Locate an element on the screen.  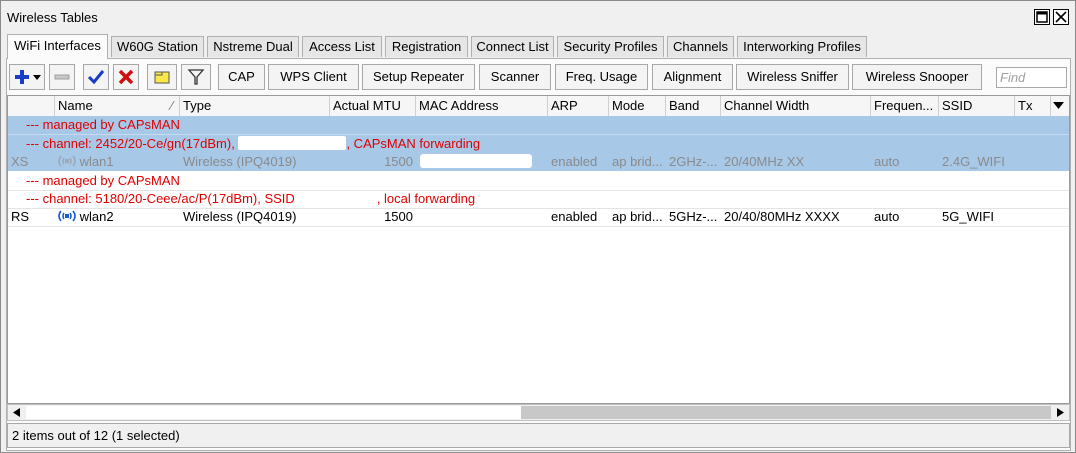
column-mac-address: MAC Address is located at coordinates (482, 106).